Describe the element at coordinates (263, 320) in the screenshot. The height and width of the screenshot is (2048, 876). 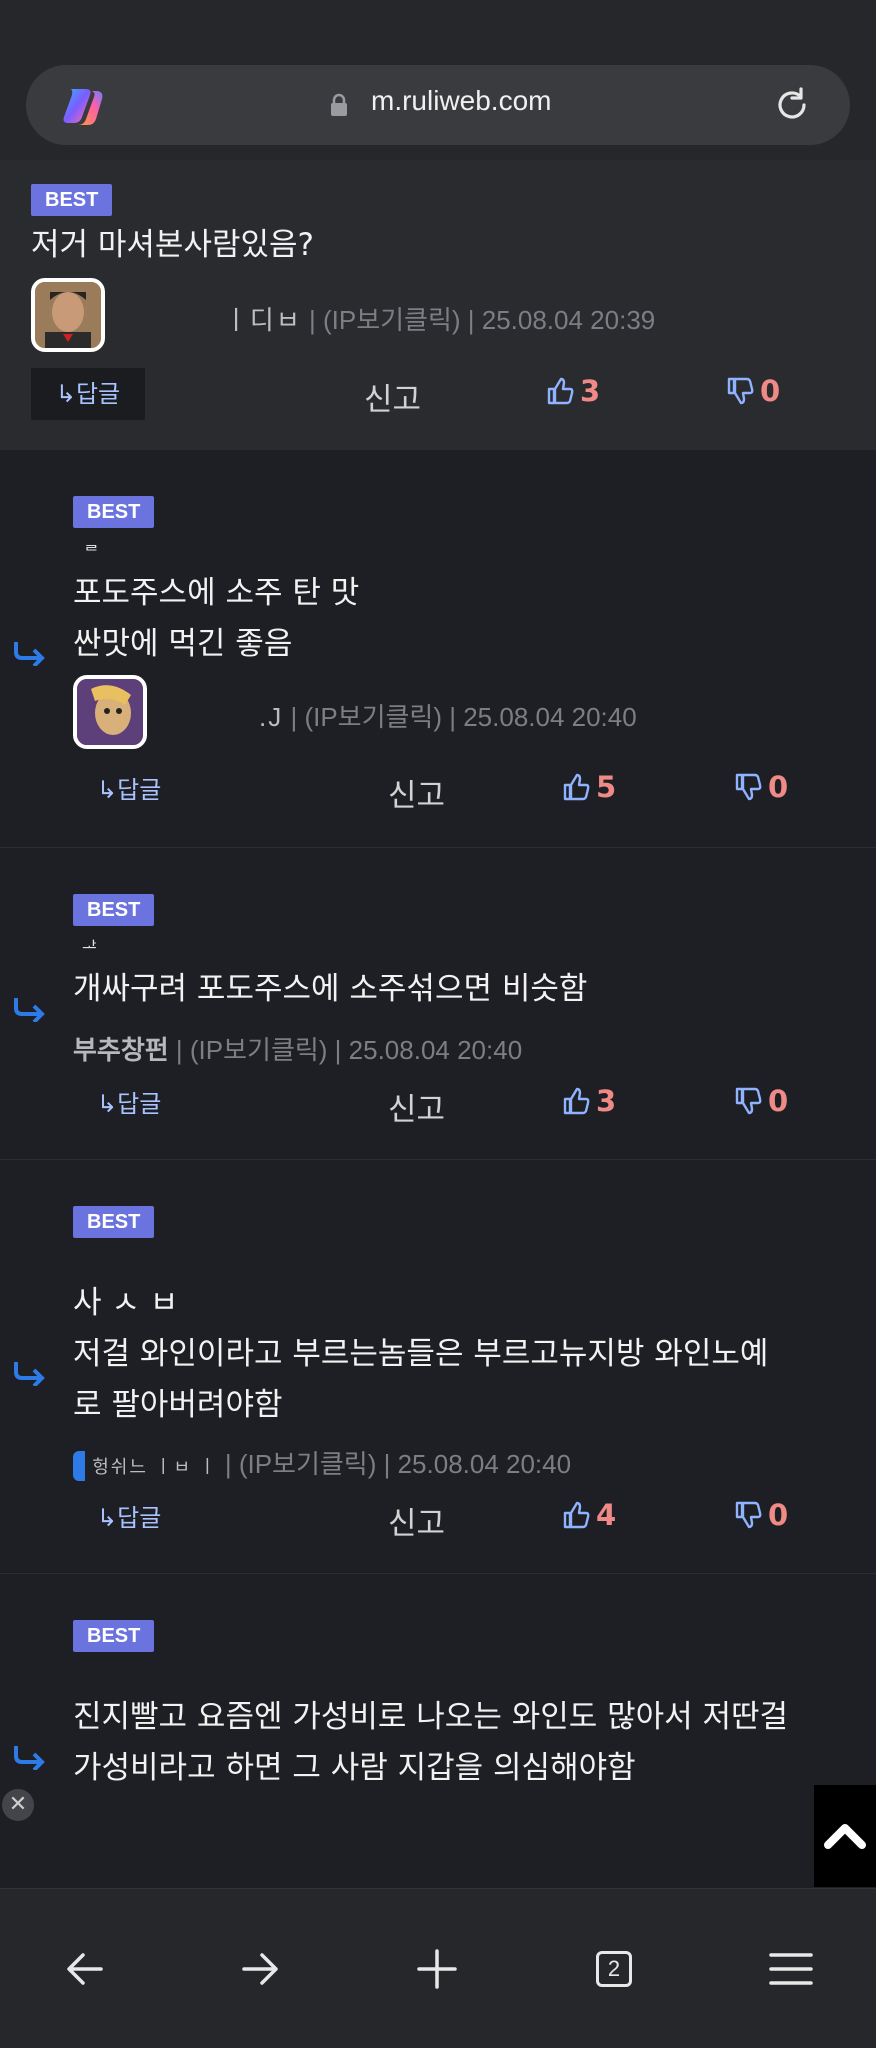
I see `author-name: ㅣ디ㅂ` at that location.